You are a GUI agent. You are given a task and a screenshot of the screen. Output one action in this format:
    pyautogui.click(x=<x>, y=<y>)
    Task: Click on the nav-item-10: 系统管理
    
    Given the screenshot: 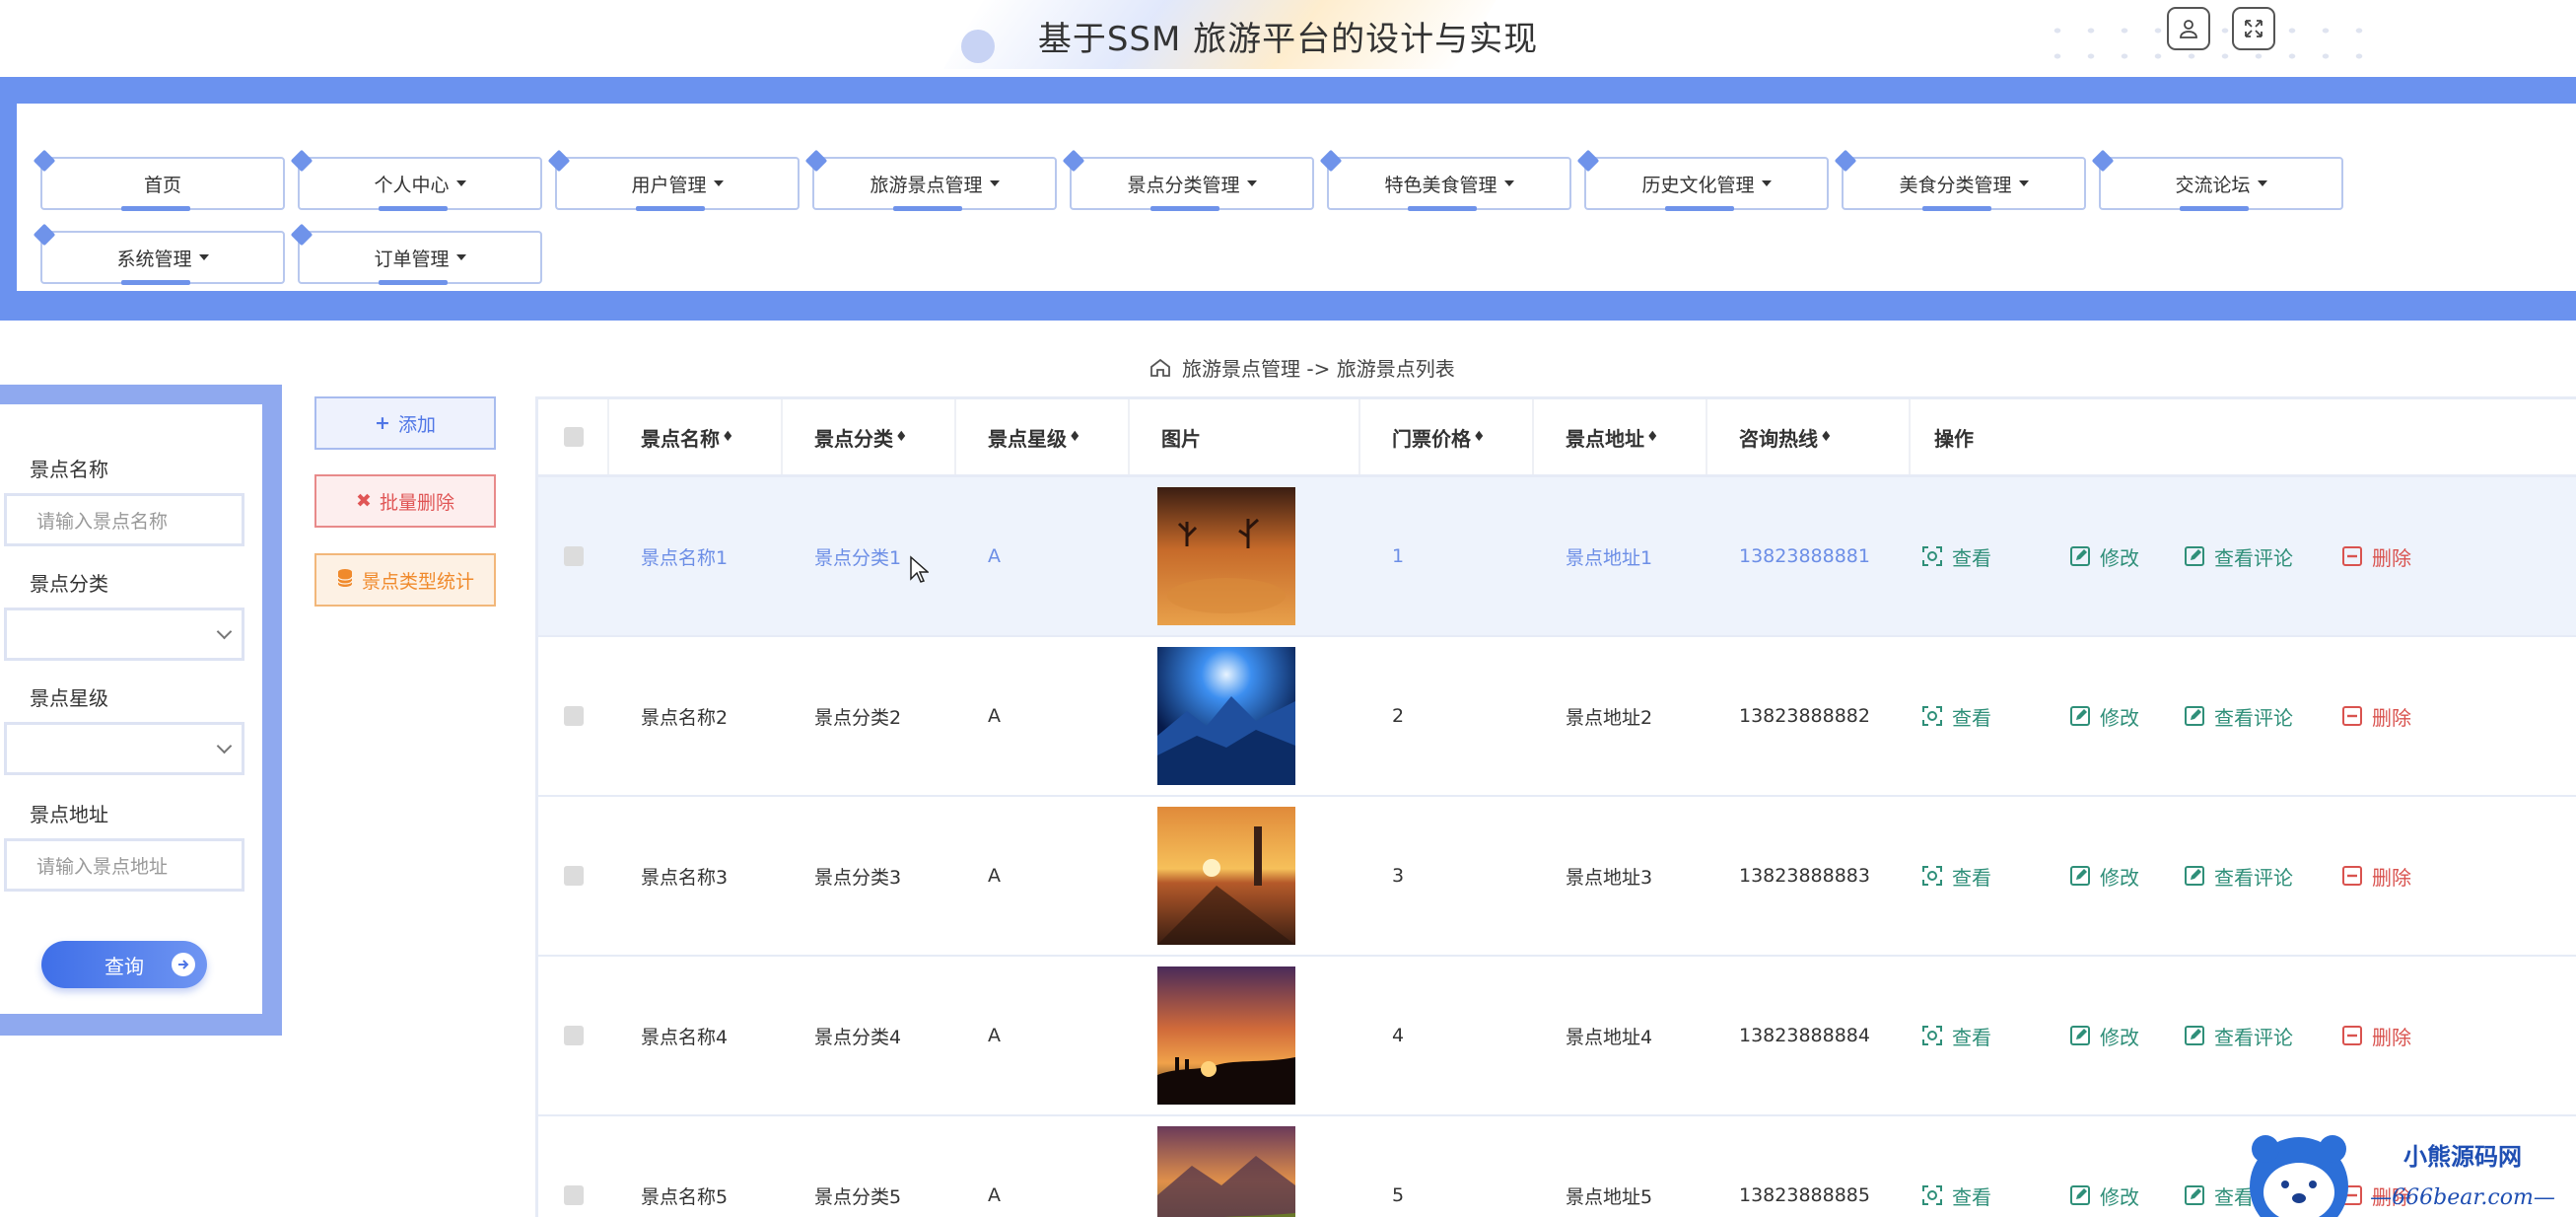 What is the action you would take?
    pyautogui.click(x=159, y=254)
    